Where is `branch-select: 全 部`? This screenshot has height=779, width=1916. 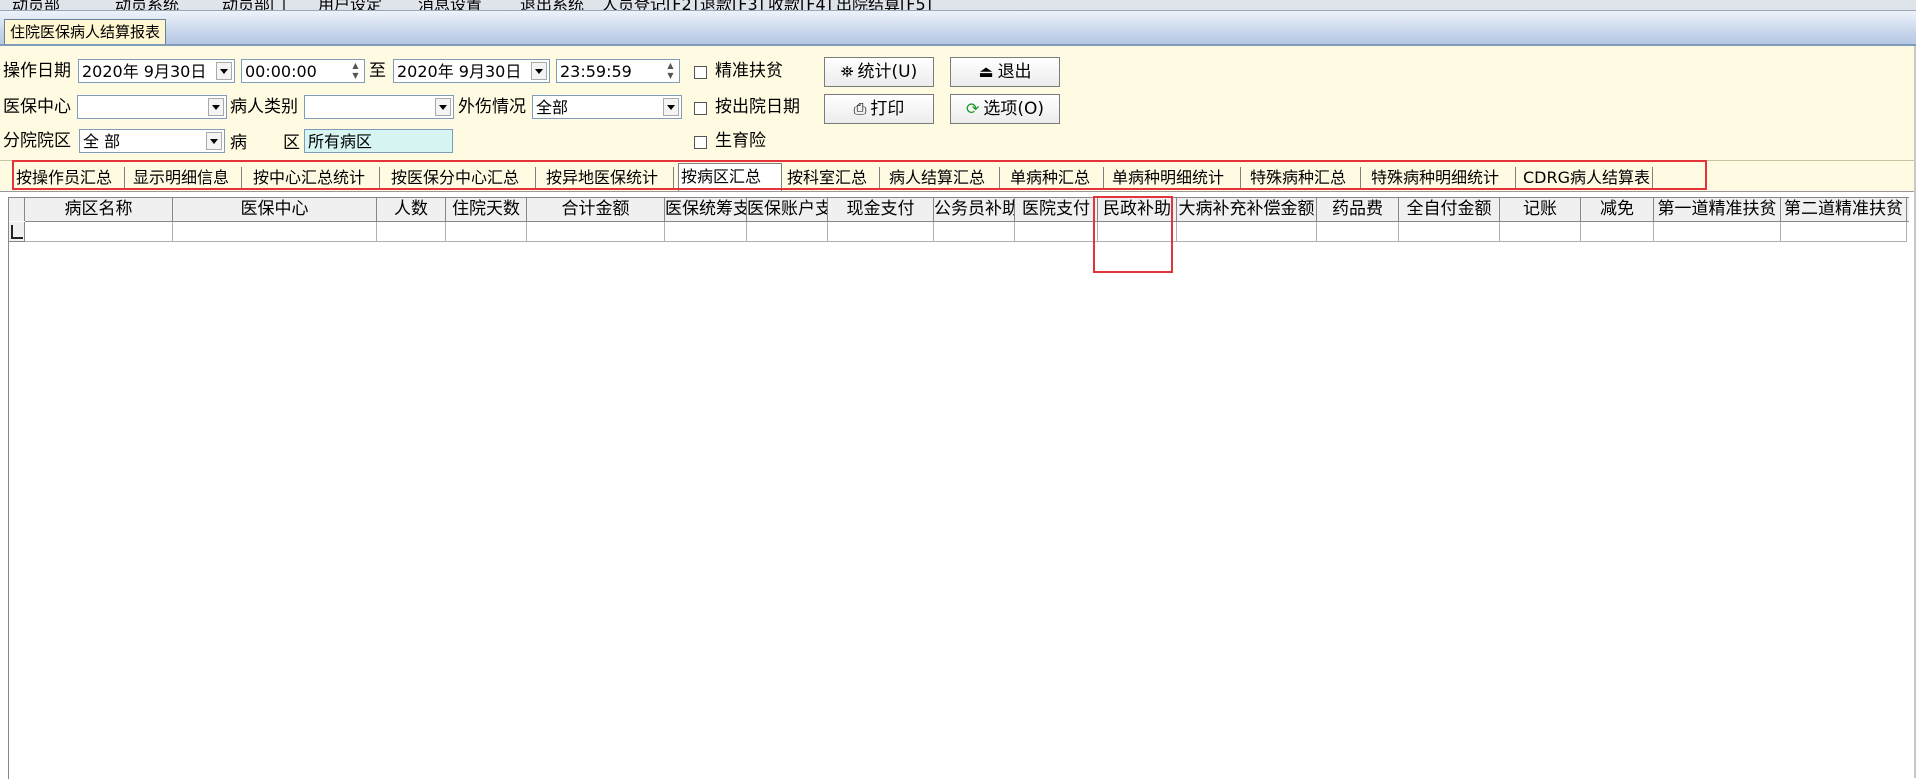 branch-select: 全 部 is located at coordinates (152, 141).